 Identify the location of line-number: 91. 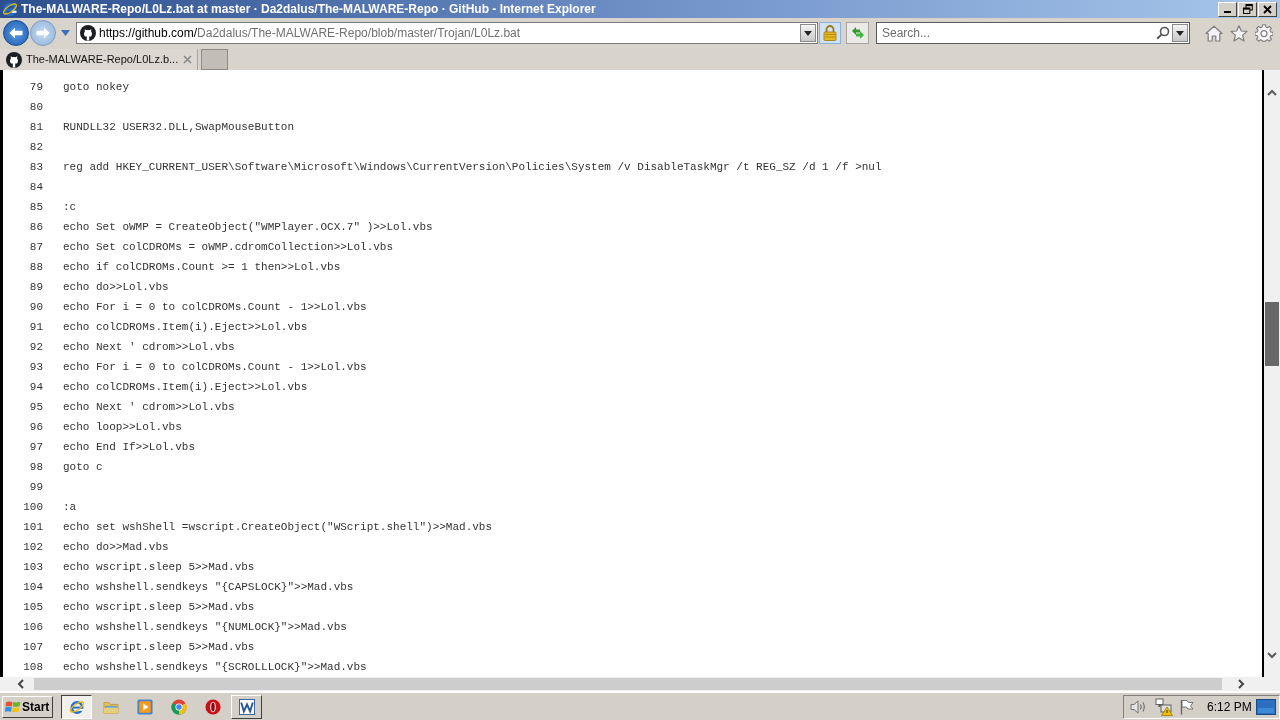
(35, 327).